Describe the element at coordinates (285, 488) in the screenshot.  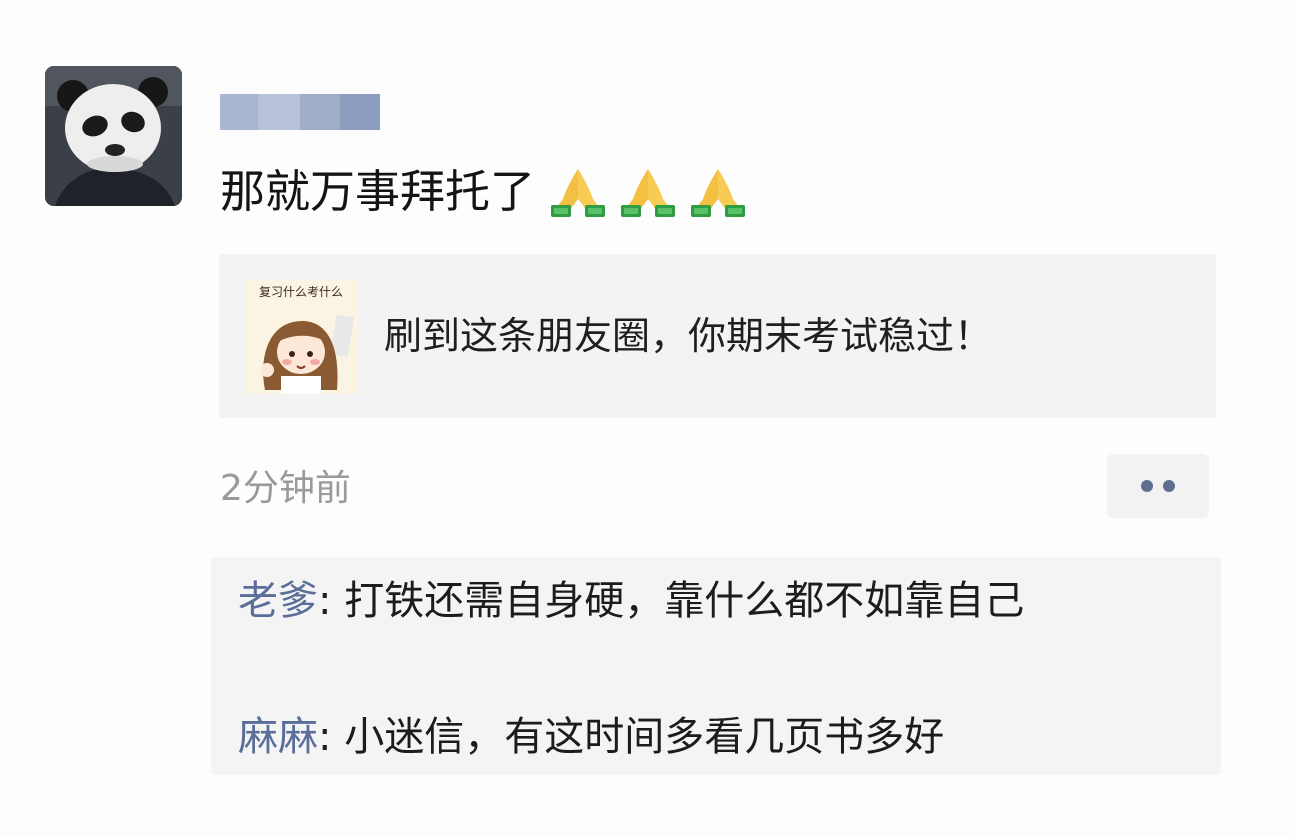
I see `post-timestamp: 2分钟前` at that location.